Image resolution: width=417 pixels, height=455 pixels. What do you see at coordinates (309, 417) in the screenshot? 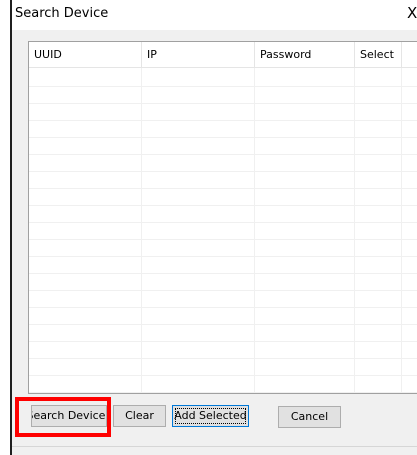
I see `cancel-button: Cancel` at bounding box center [309, 417].